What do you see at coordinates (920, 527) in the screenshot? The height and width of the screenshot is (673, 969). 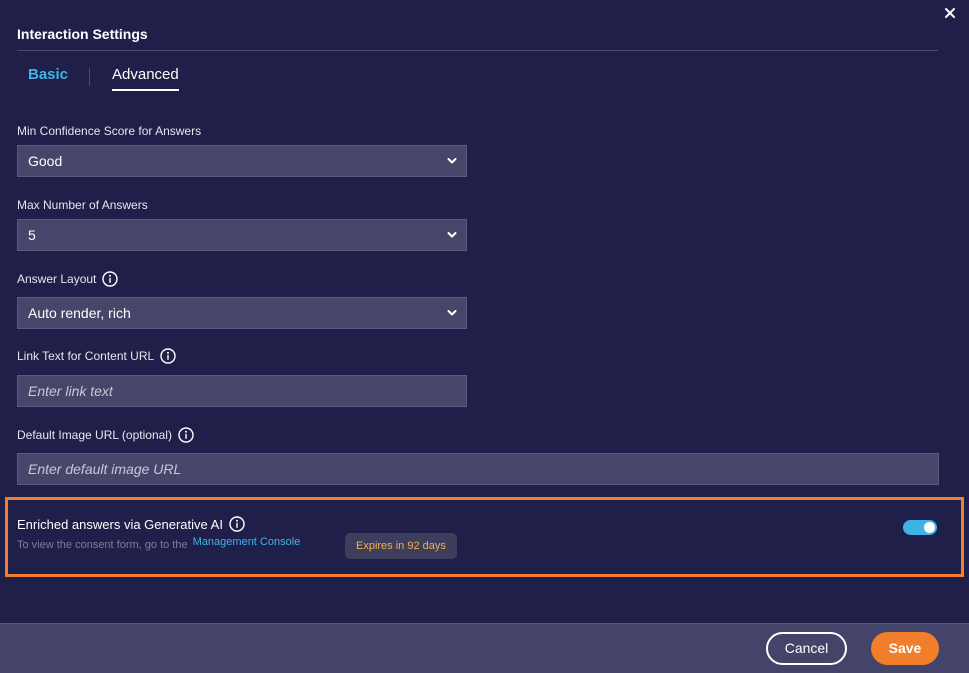 I see `generative-ai-toggle` at bounding box center [920, 527].